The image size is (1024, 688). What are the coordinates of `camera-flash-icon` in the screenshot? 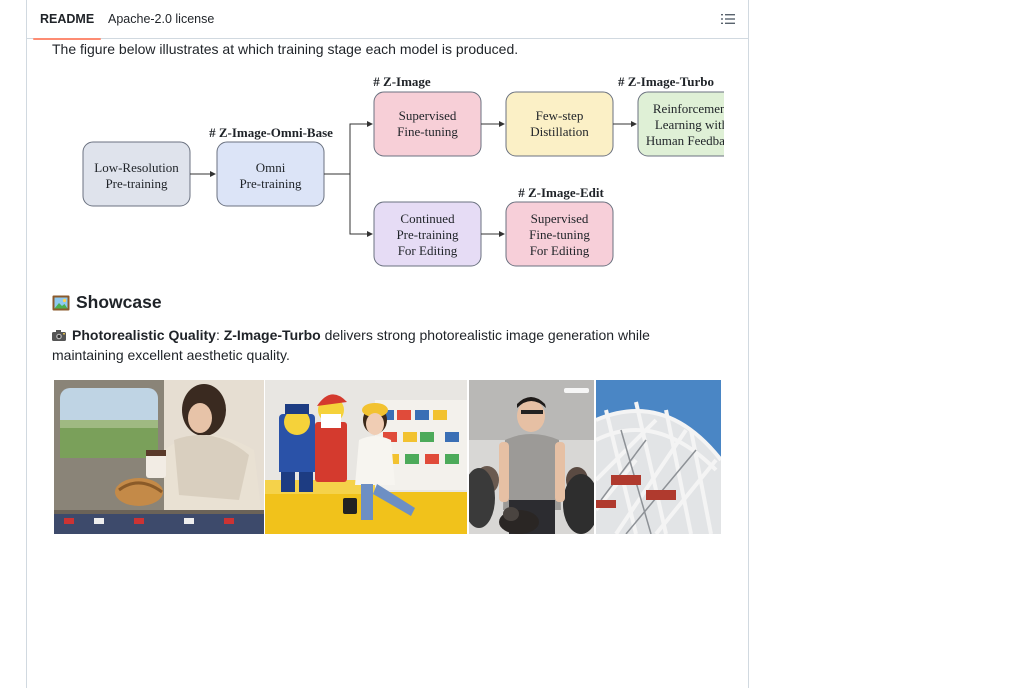 It's located at (59, 334).